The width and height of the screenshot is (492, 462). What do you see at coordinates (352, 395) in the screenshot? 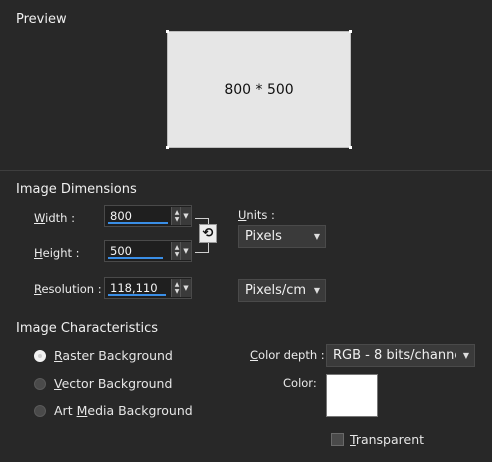
I see `background-color-swatch` at bounding box center [352, 395].